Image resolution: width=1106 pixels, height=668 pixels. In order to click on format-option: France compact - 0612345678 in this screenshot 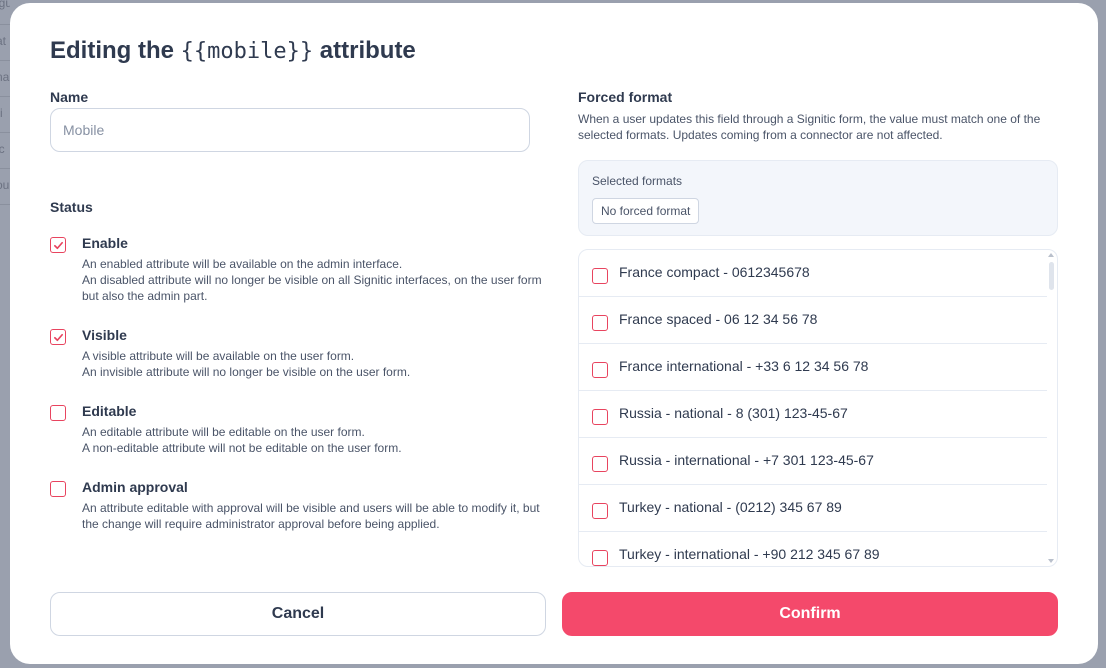, I will do `click(813, 273)`.